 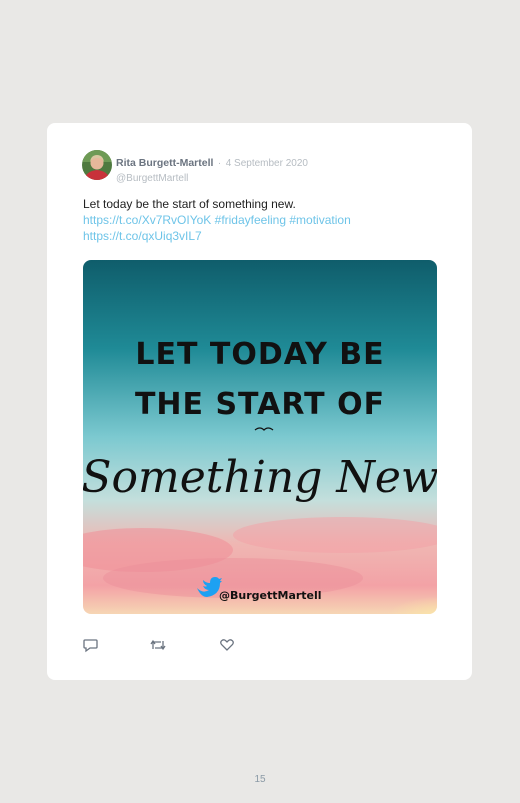 What do you see at coordinates (189, 204) in the screenshot?
I see `tweet-message: Let today be the start of something new.` at bounding box center [189, 204].